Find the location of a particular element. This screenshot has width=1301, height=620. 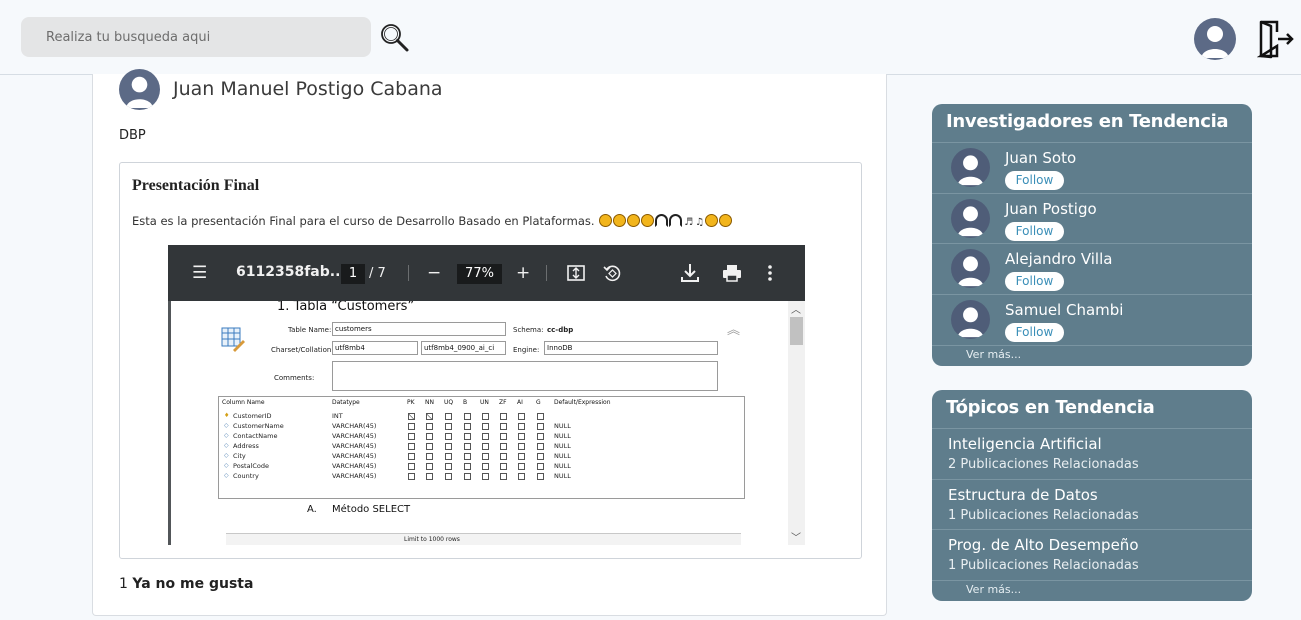

table-icon is located at coordinates (233, 339).